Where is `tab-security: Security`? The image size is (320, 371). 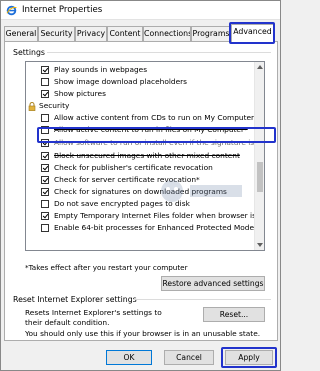 tab-security: Security is located at coordinates (56, 34).